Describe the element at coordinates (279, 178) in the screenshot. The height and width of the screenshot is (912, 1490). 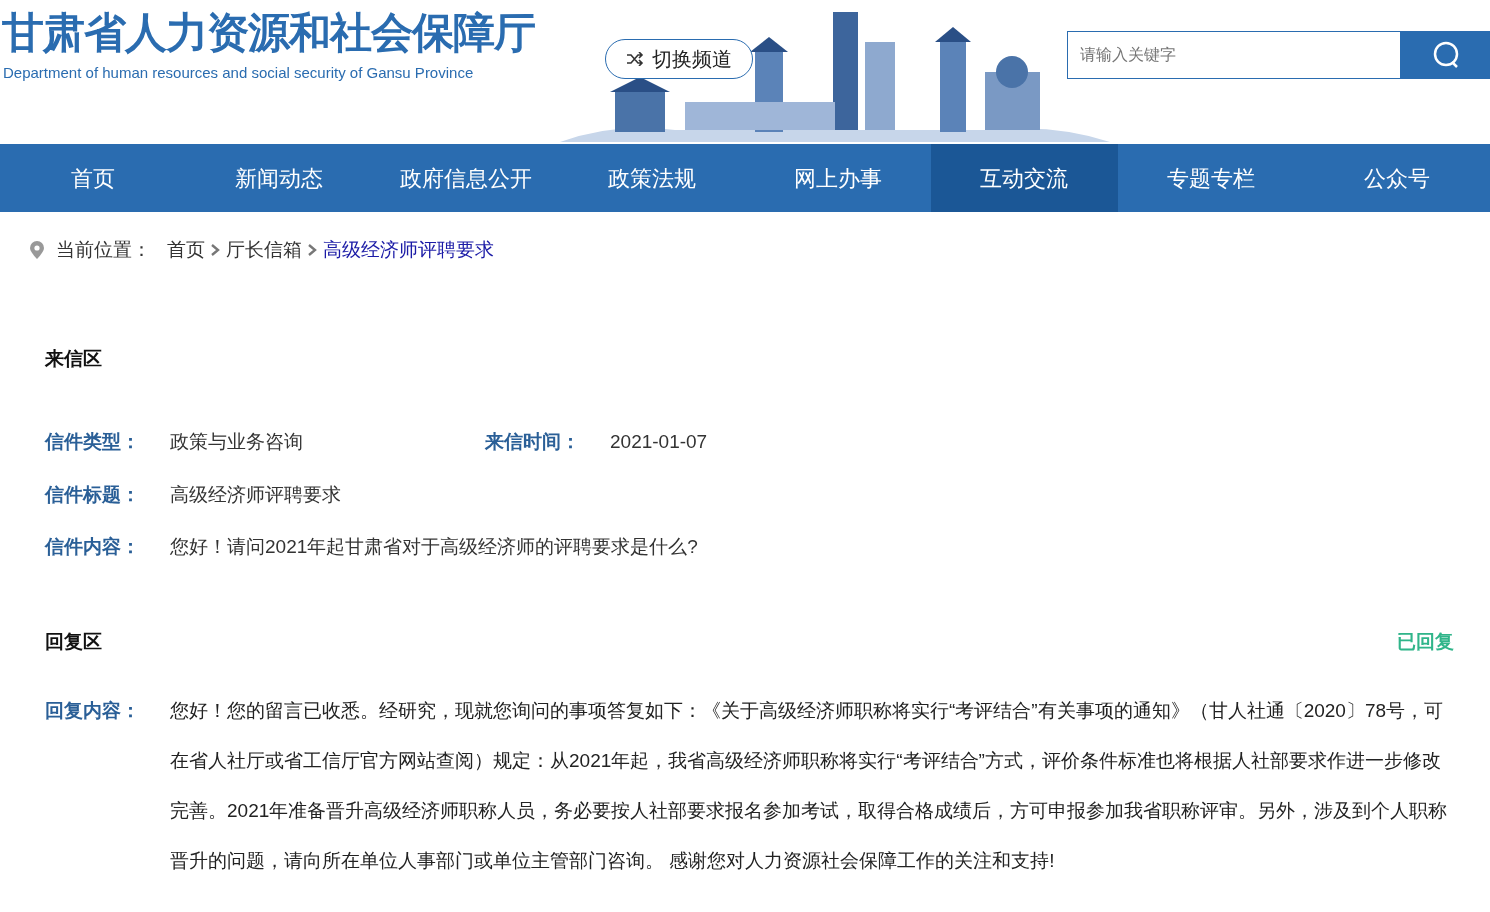
I see `nav-tab: 新闻动态` at that location.